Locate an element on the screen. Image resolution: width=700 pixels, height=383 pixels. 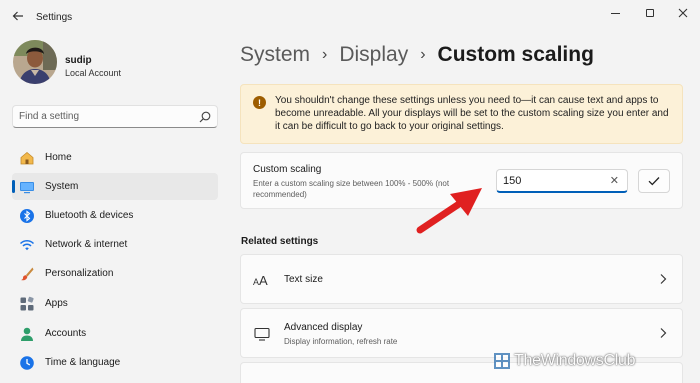
graphics-icon is located at coordinates (262, 380).